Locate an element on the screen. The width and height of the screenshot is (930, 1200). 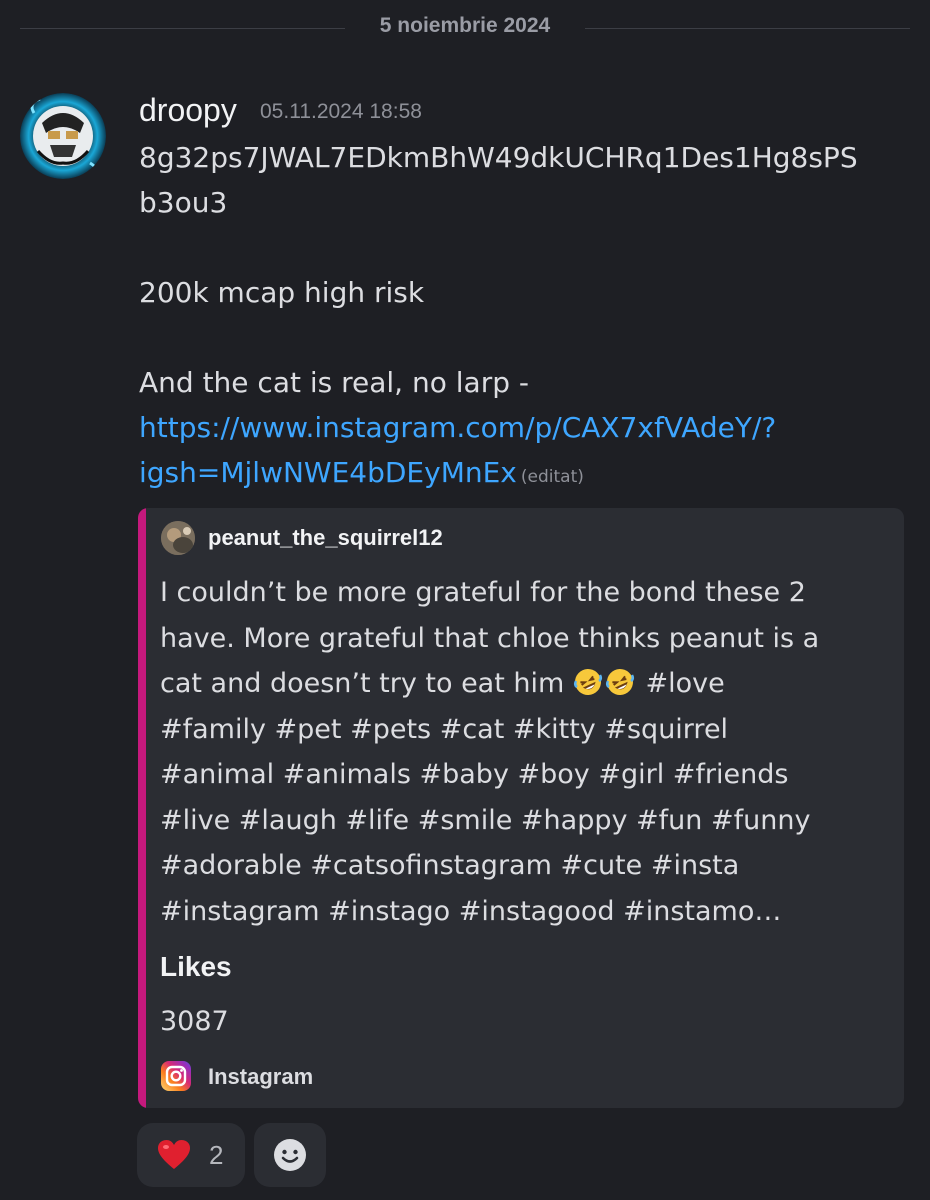
embed-desc-text: #love is located at coordinates (685, 683).